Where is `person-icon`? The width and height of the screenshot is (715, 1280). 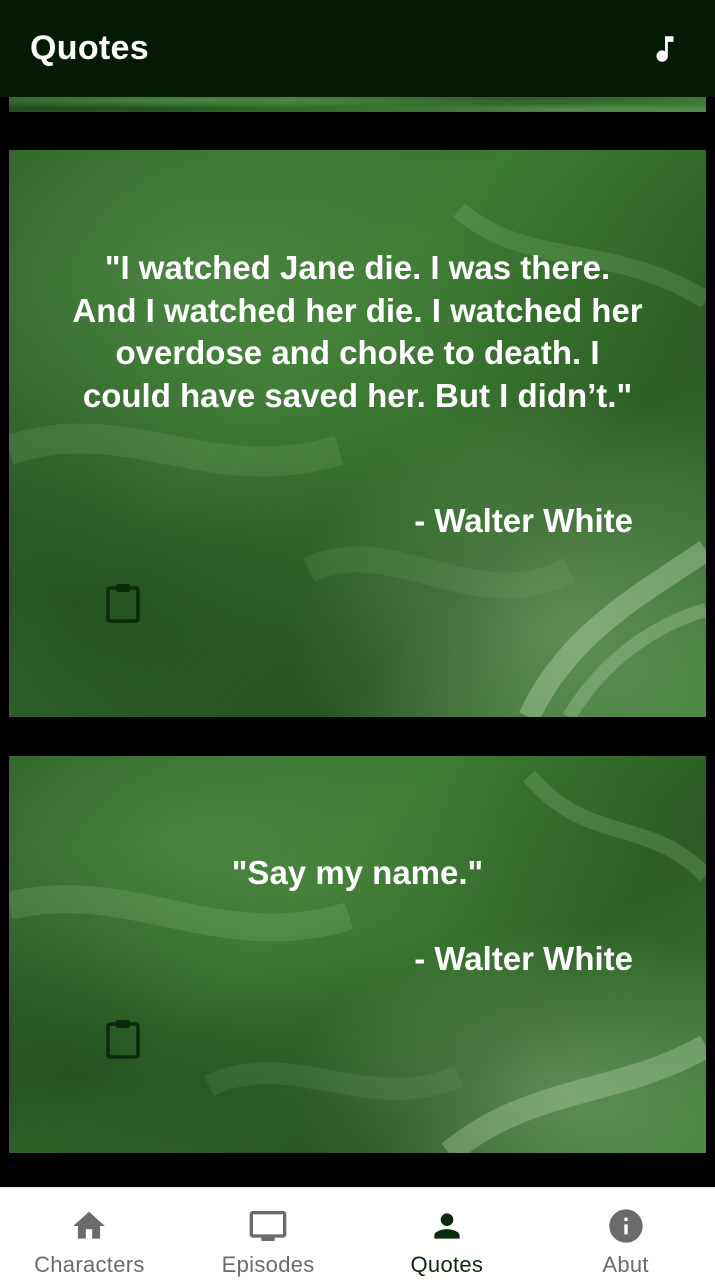 person-icon is located at coordinates (447, 1226).